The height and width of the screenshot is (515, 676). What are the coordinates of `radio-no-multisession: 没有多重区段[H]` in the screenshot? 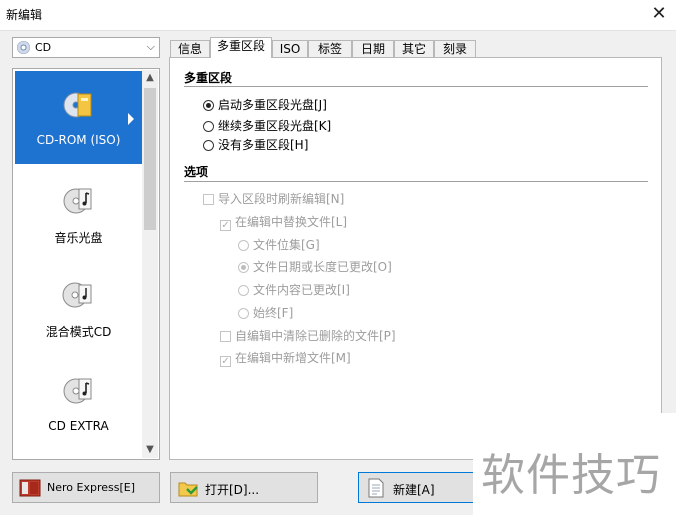 It's located at (255, 144).